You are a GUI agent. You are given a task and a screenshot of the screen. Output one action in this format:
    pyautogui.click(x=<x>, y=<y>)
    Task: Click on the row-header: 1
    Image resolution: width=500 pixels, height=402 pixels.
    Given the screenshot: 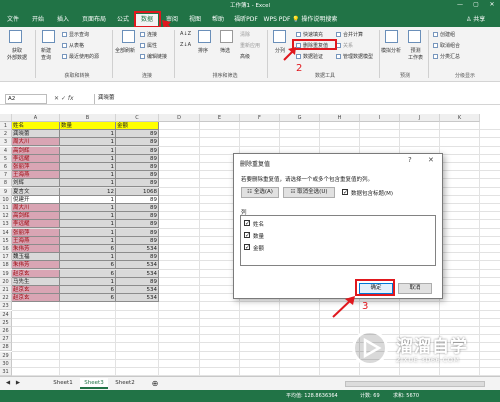 What is the action you would take?
    pyautogui.click(x=6, y=126)
    